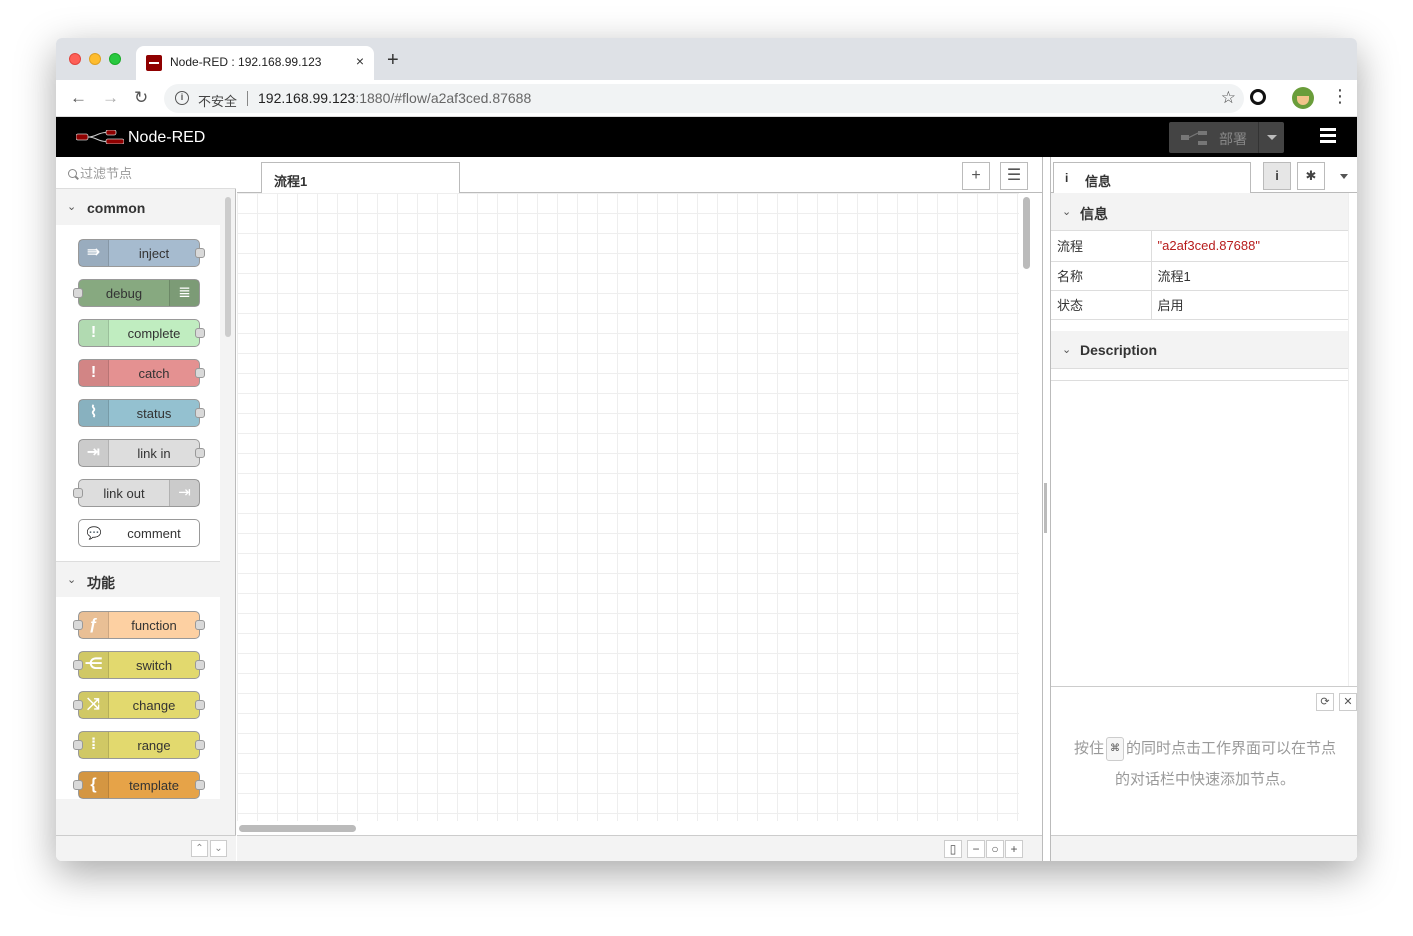  I want to click on tab-flow-1: 流程1, so click(360, 178).